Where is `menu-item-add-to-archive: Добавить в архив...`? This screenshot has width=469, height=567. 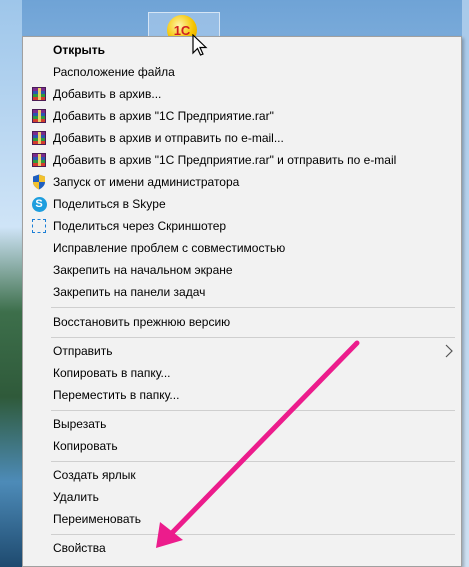
menu-item-add-to-archive: Добавить в архив... is located at coordinates (242, 94).